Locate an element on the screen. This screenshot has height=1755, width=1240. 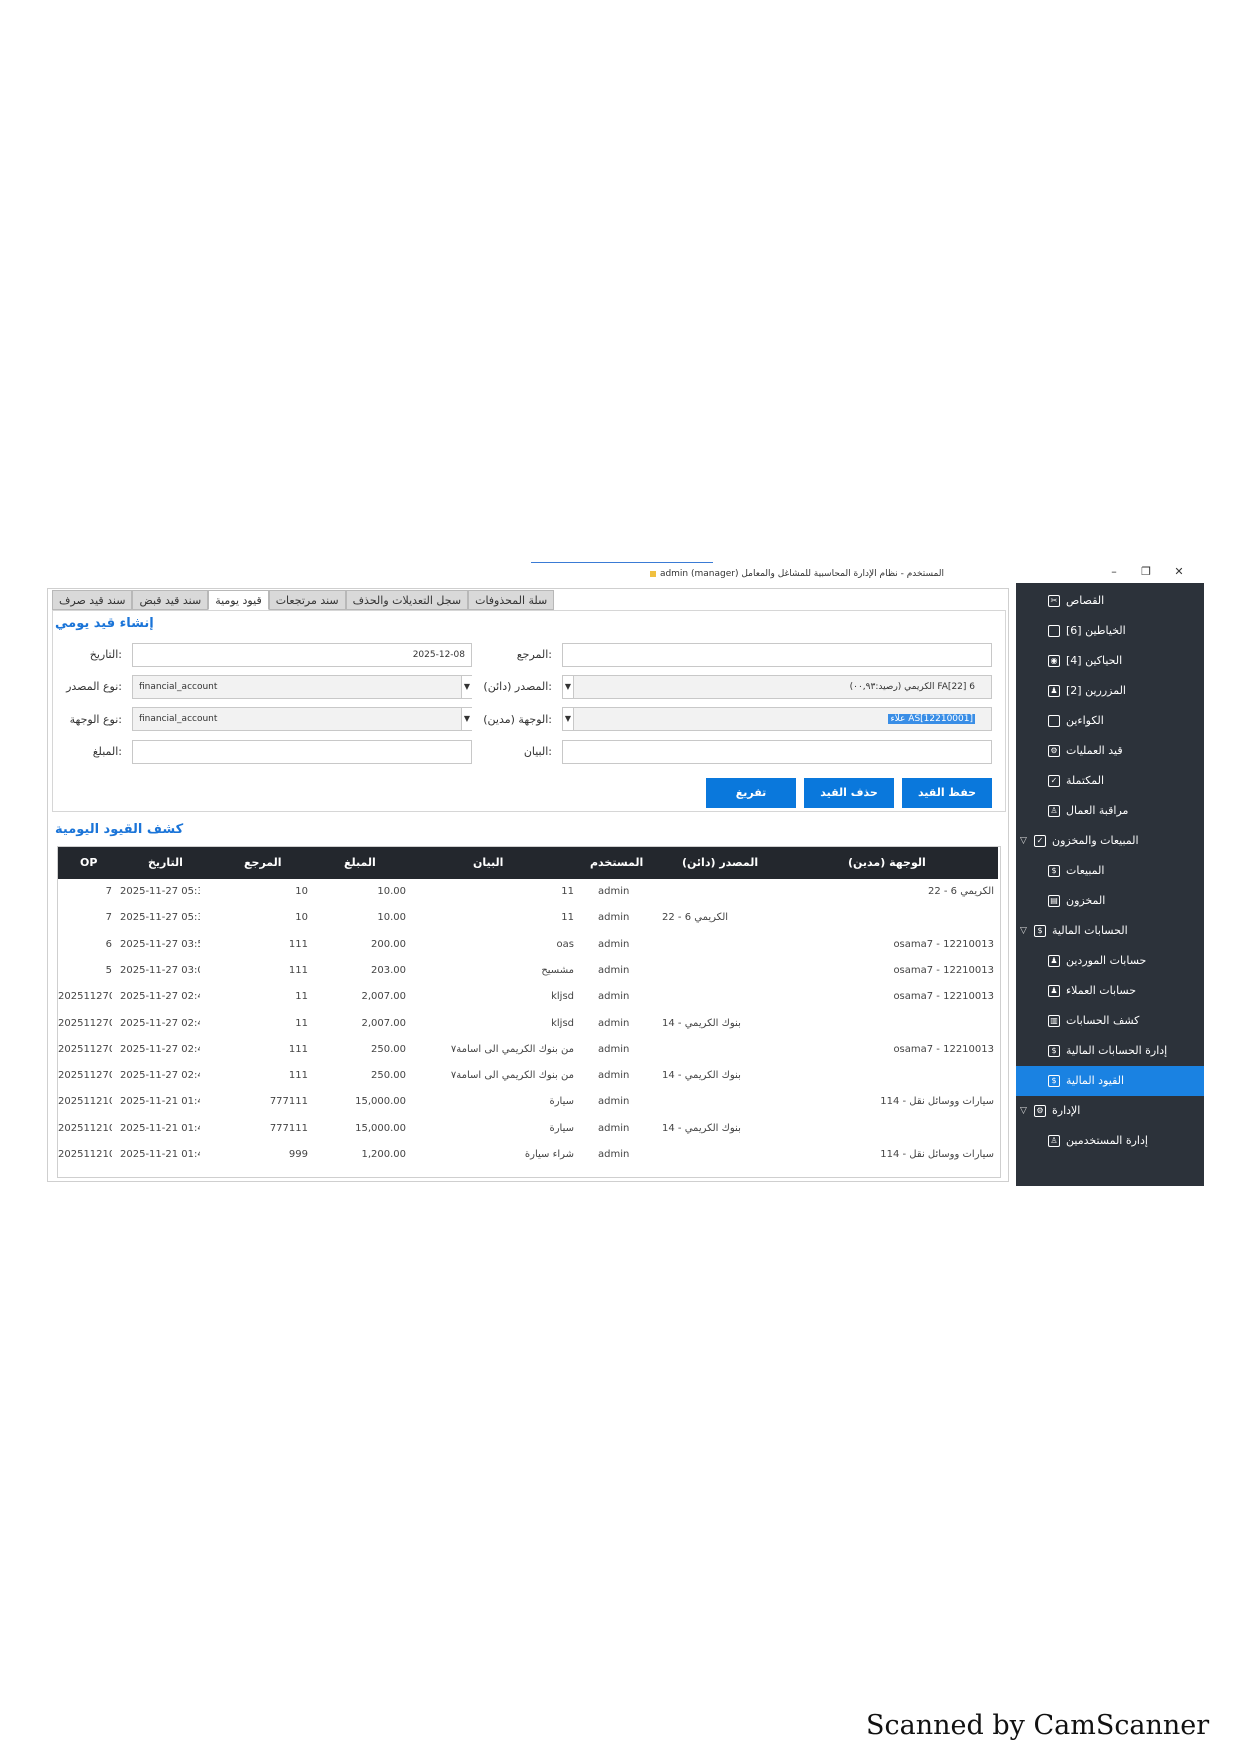
cell-src: الكريمي 6 - 22 is located at coordinates (695, 918).